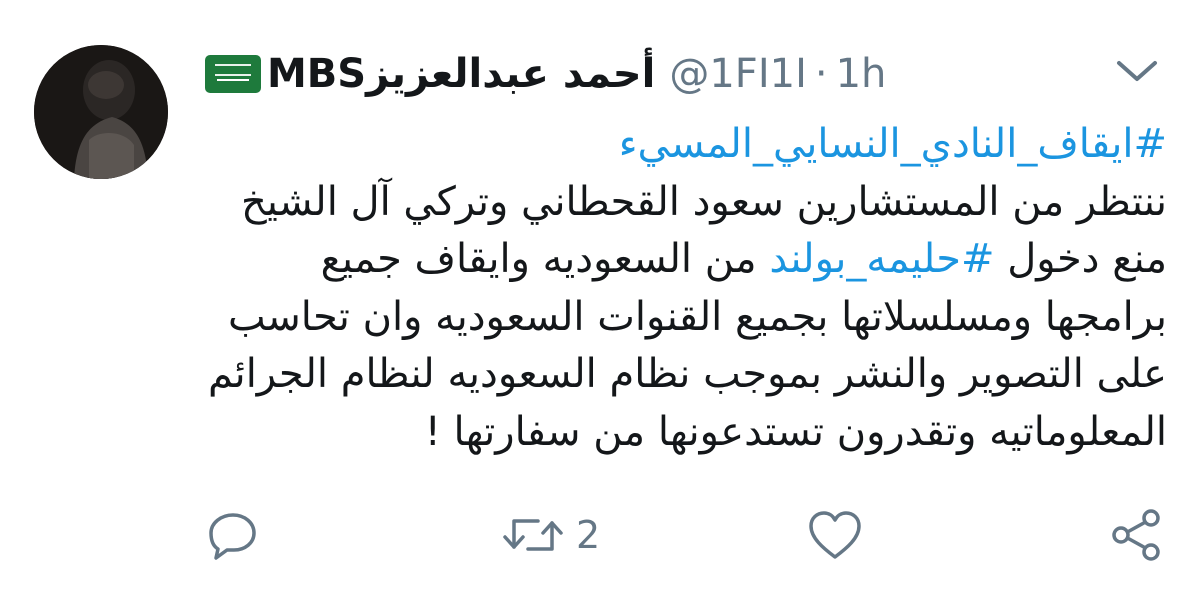 Image resolution: width=1200 pixels, height=603 pixels. I want to click on tweet-actions: 2, so click(600, 535).